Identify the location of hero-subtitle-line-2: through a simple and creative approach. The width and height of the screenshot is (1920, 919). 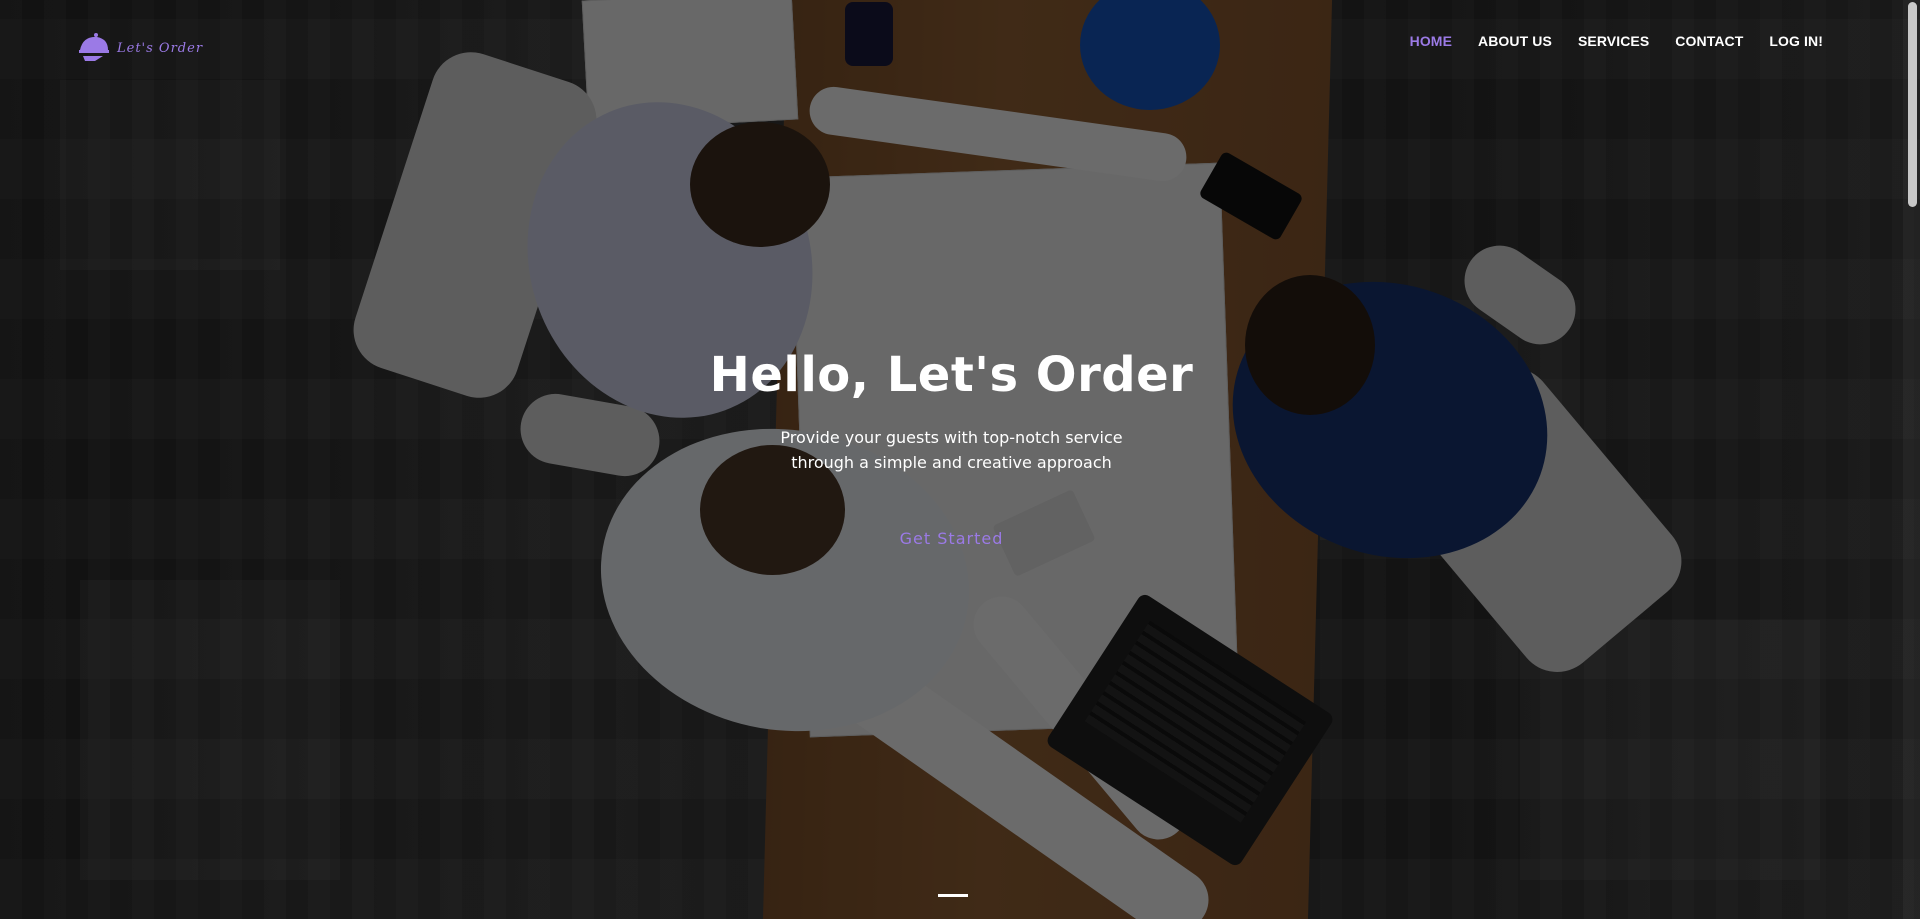
(951, 462).